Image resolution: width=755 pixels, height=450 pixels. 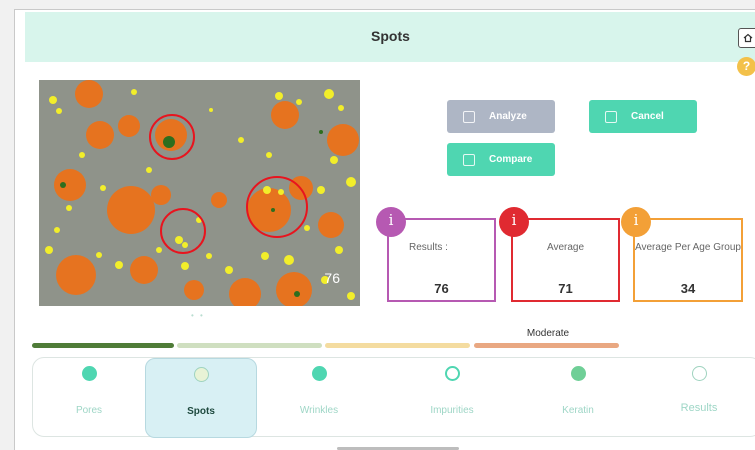 I want to click on home-button, so click(x=746, y=38).